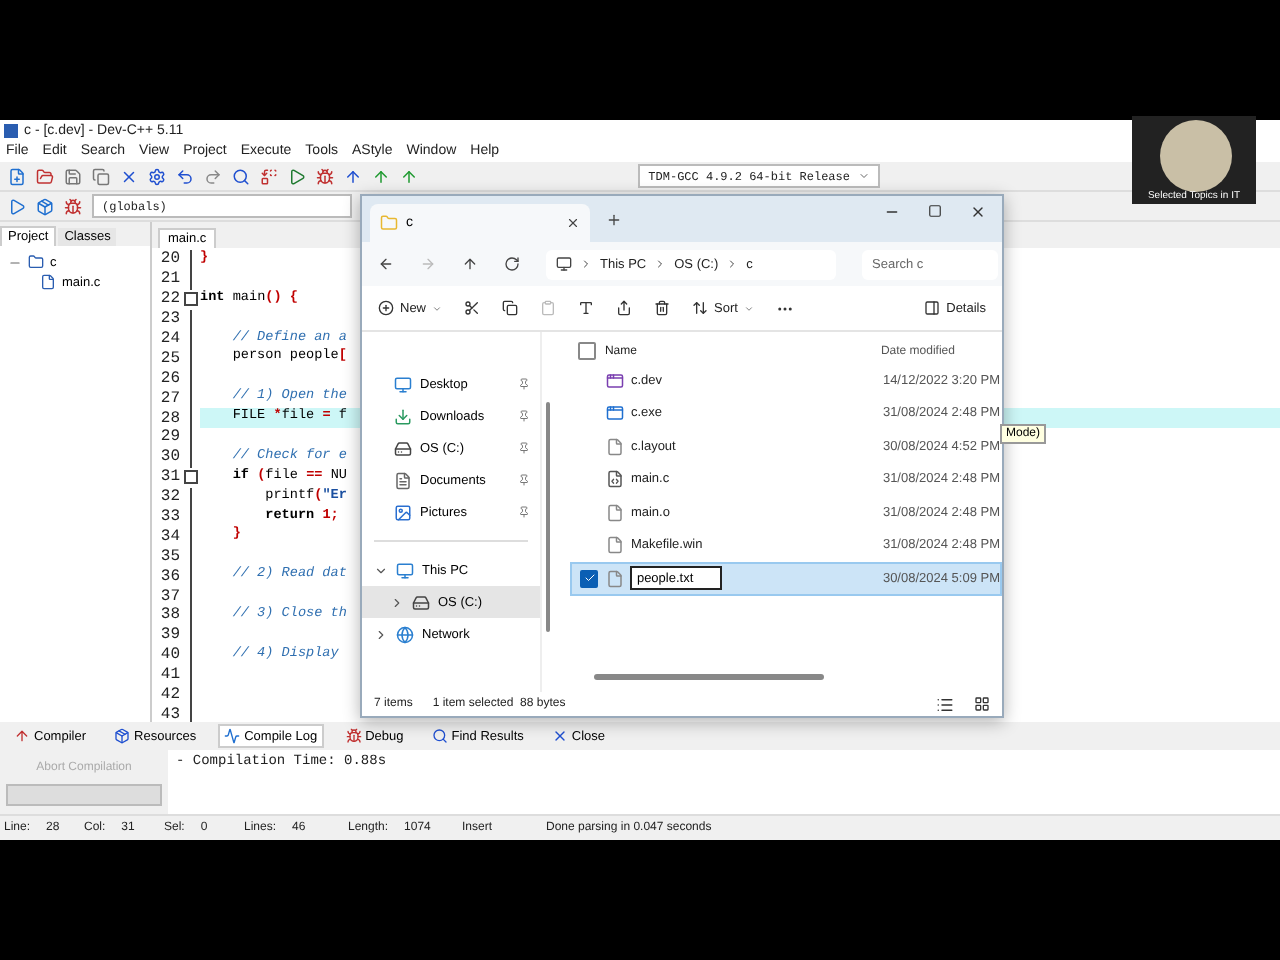 This screenshot has height=960, width=1280. What do you see at coordinates (185, 176) in the screenshot?
I see `undo-icon` at bounding box center [185, 176].